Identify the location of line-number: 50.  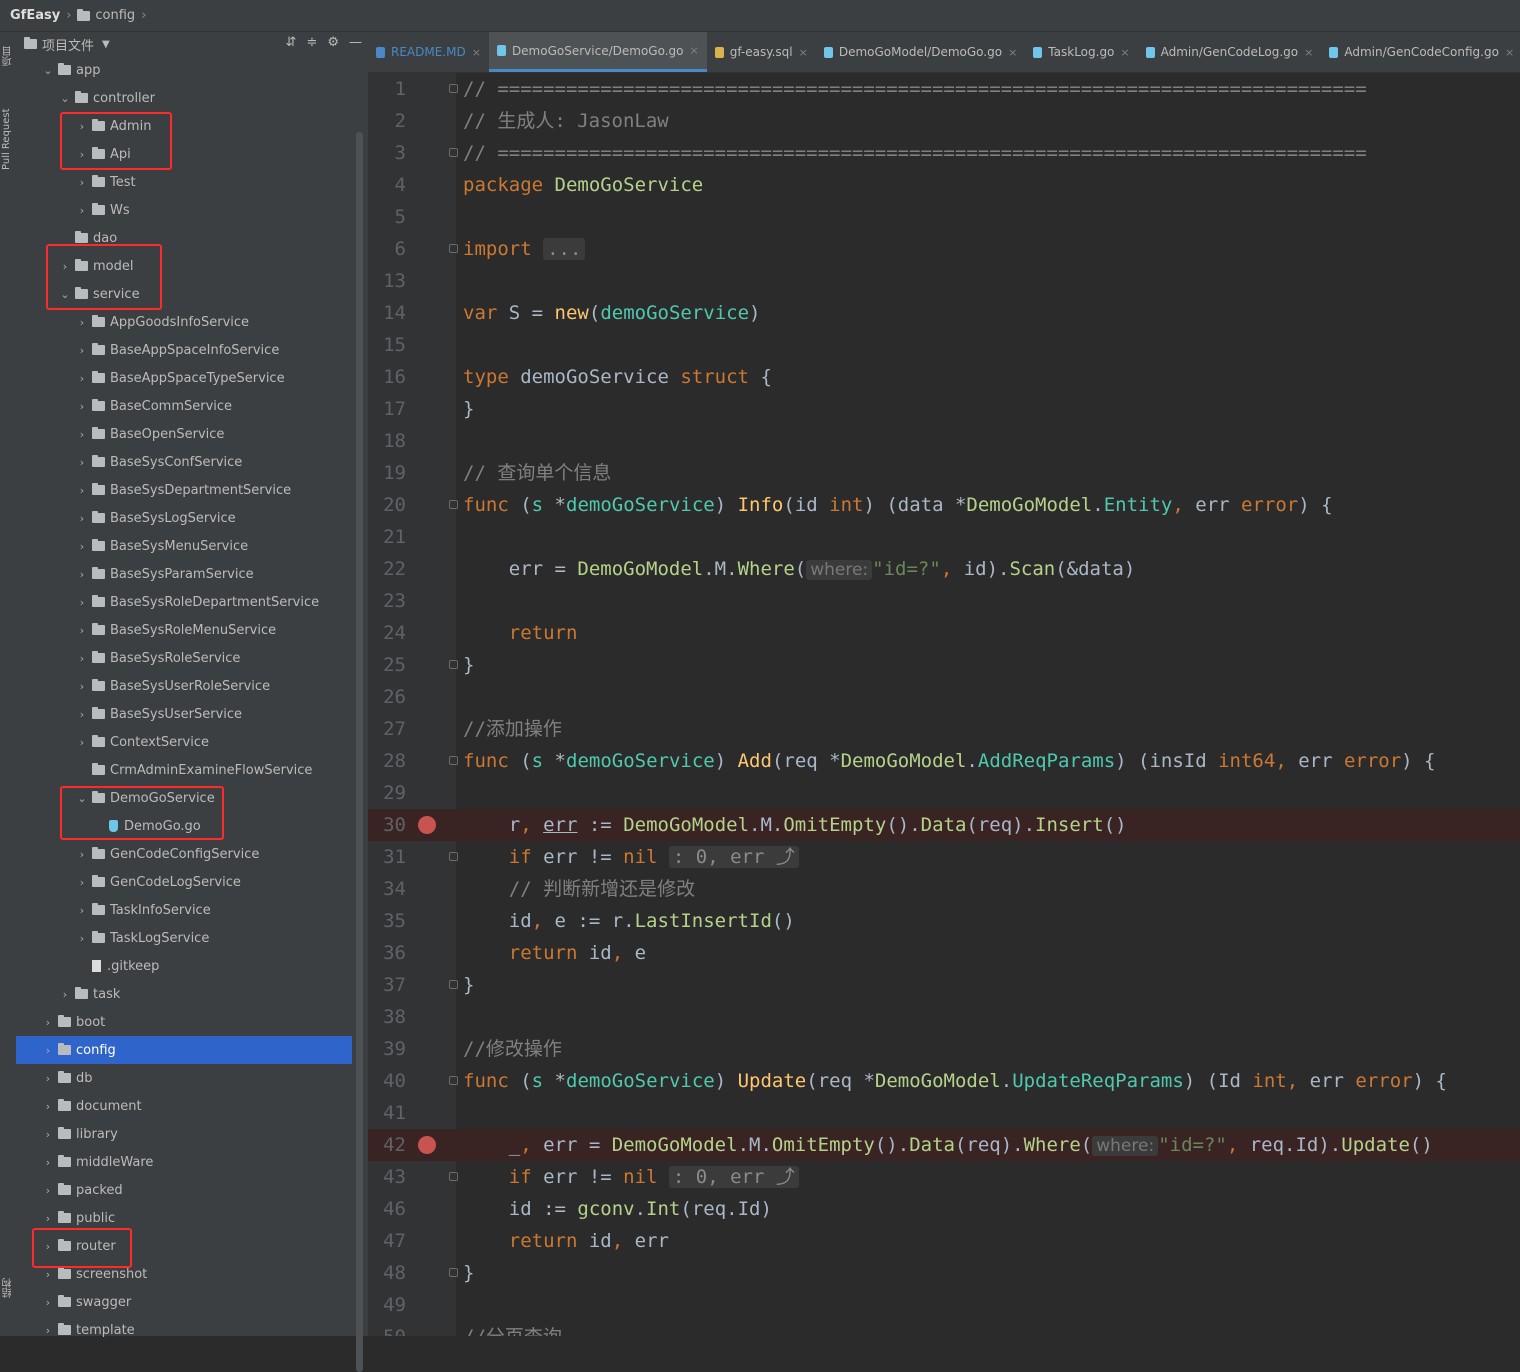
(387, 1328).